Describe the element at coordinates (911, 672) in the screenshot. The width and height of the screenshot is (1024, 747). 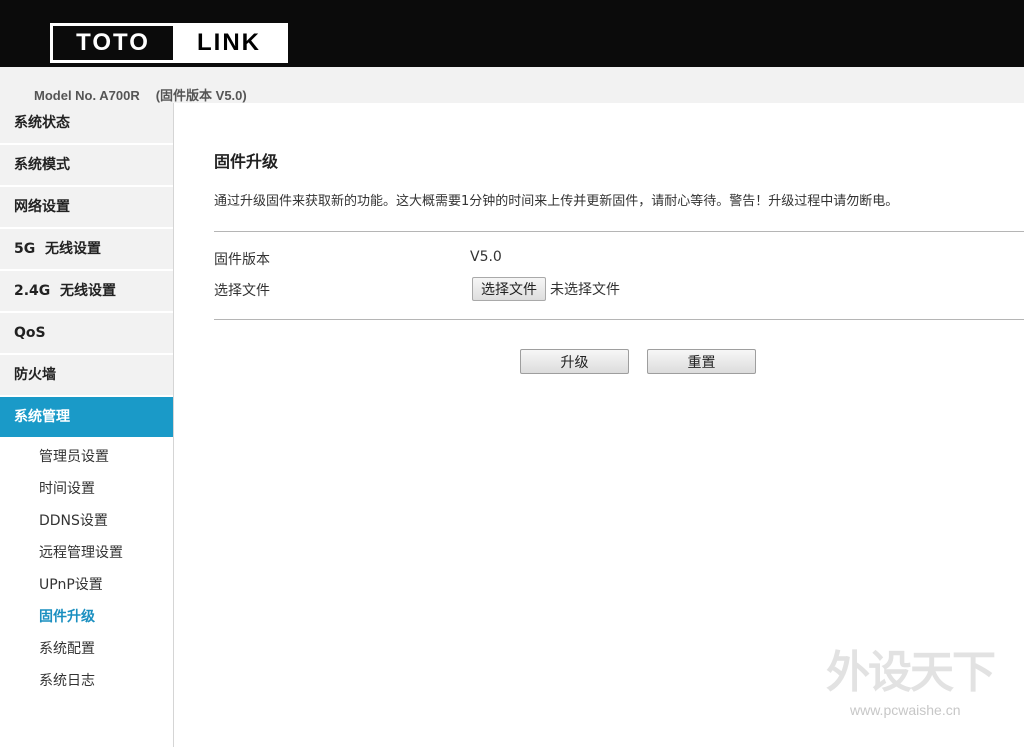
I see `watermark-text: 外设天下` at that location.